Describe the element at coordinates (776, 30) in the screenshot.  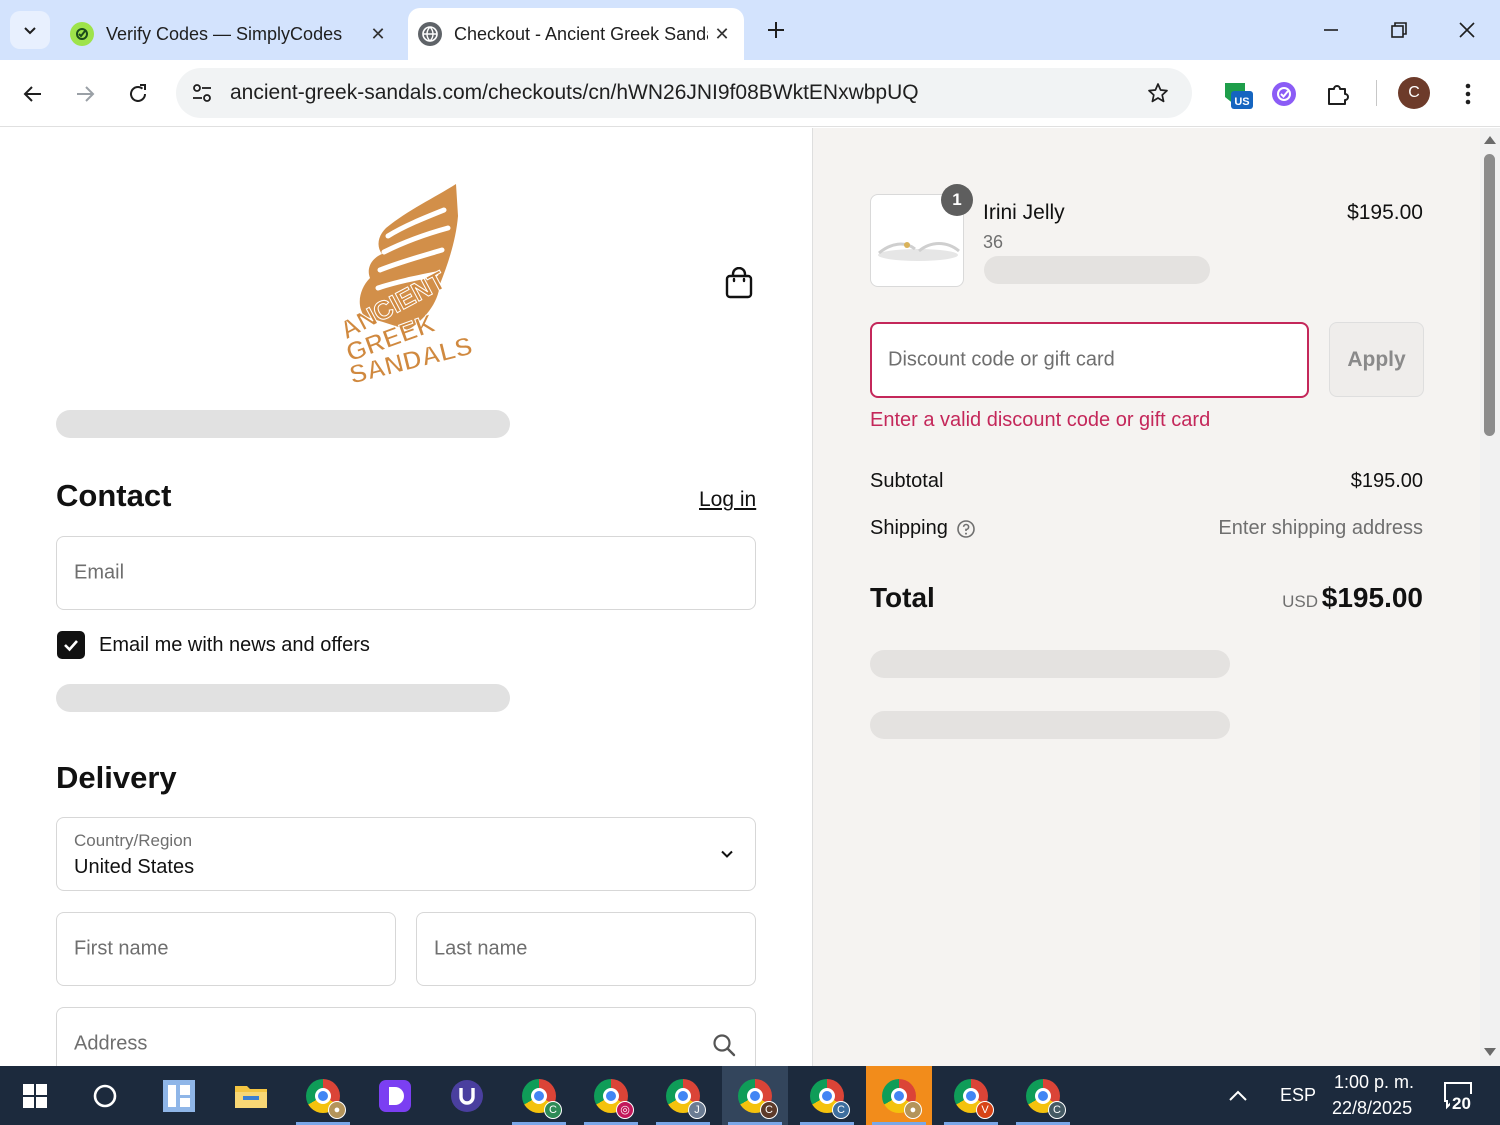
I see `new-tab-button` at that location.